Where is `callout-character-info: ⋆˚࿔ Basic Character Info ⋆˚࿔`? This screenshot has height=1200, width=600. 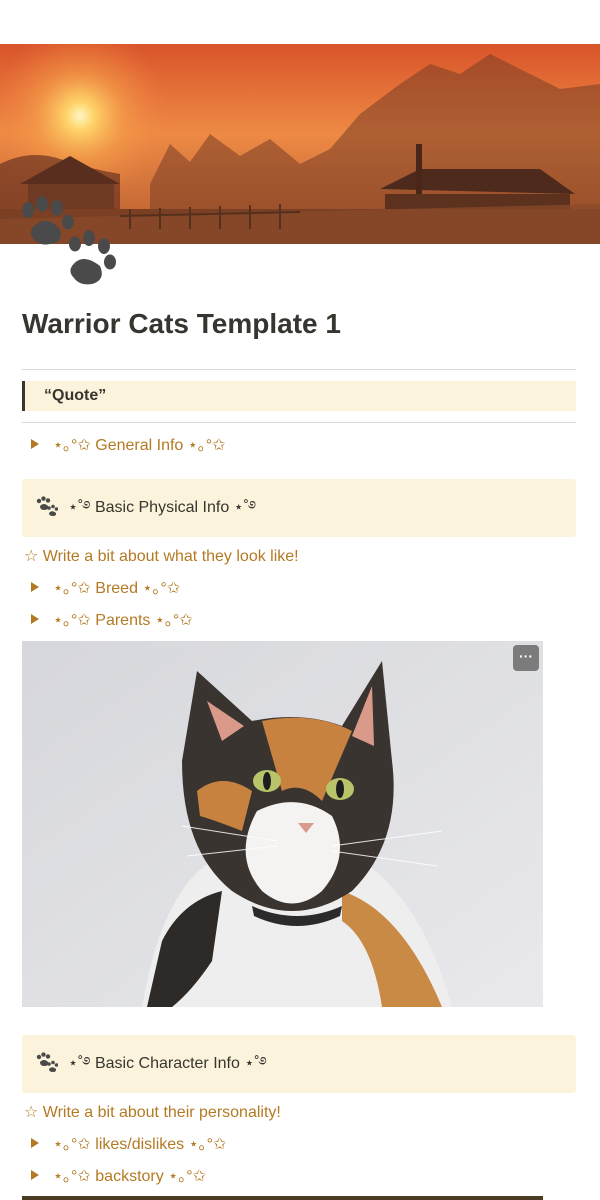
callout-character-info: ⋆˚࿔ Basic Character Info ⋆˚࿔ is located at coordinates (299, 1064).